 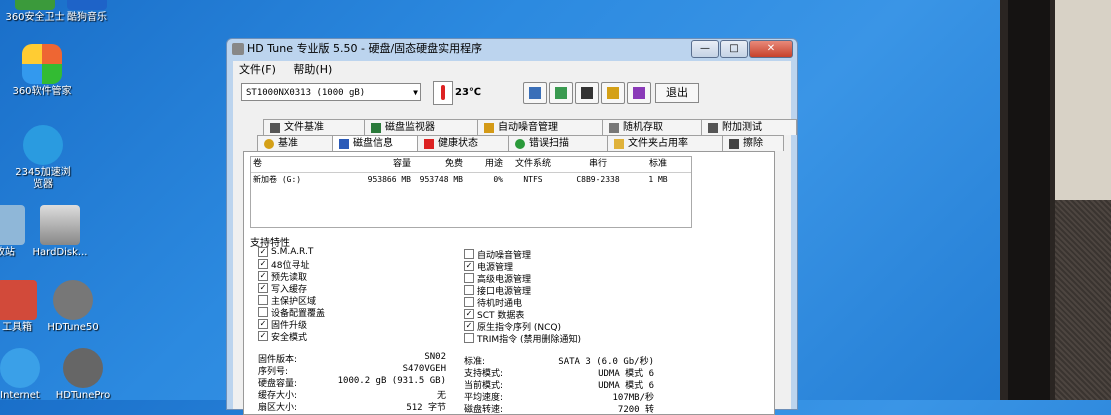 What do you see at coordinates (1055, 200) in the screenshot?
I see `monitor-bezel` at bounding box center [1055, 200].